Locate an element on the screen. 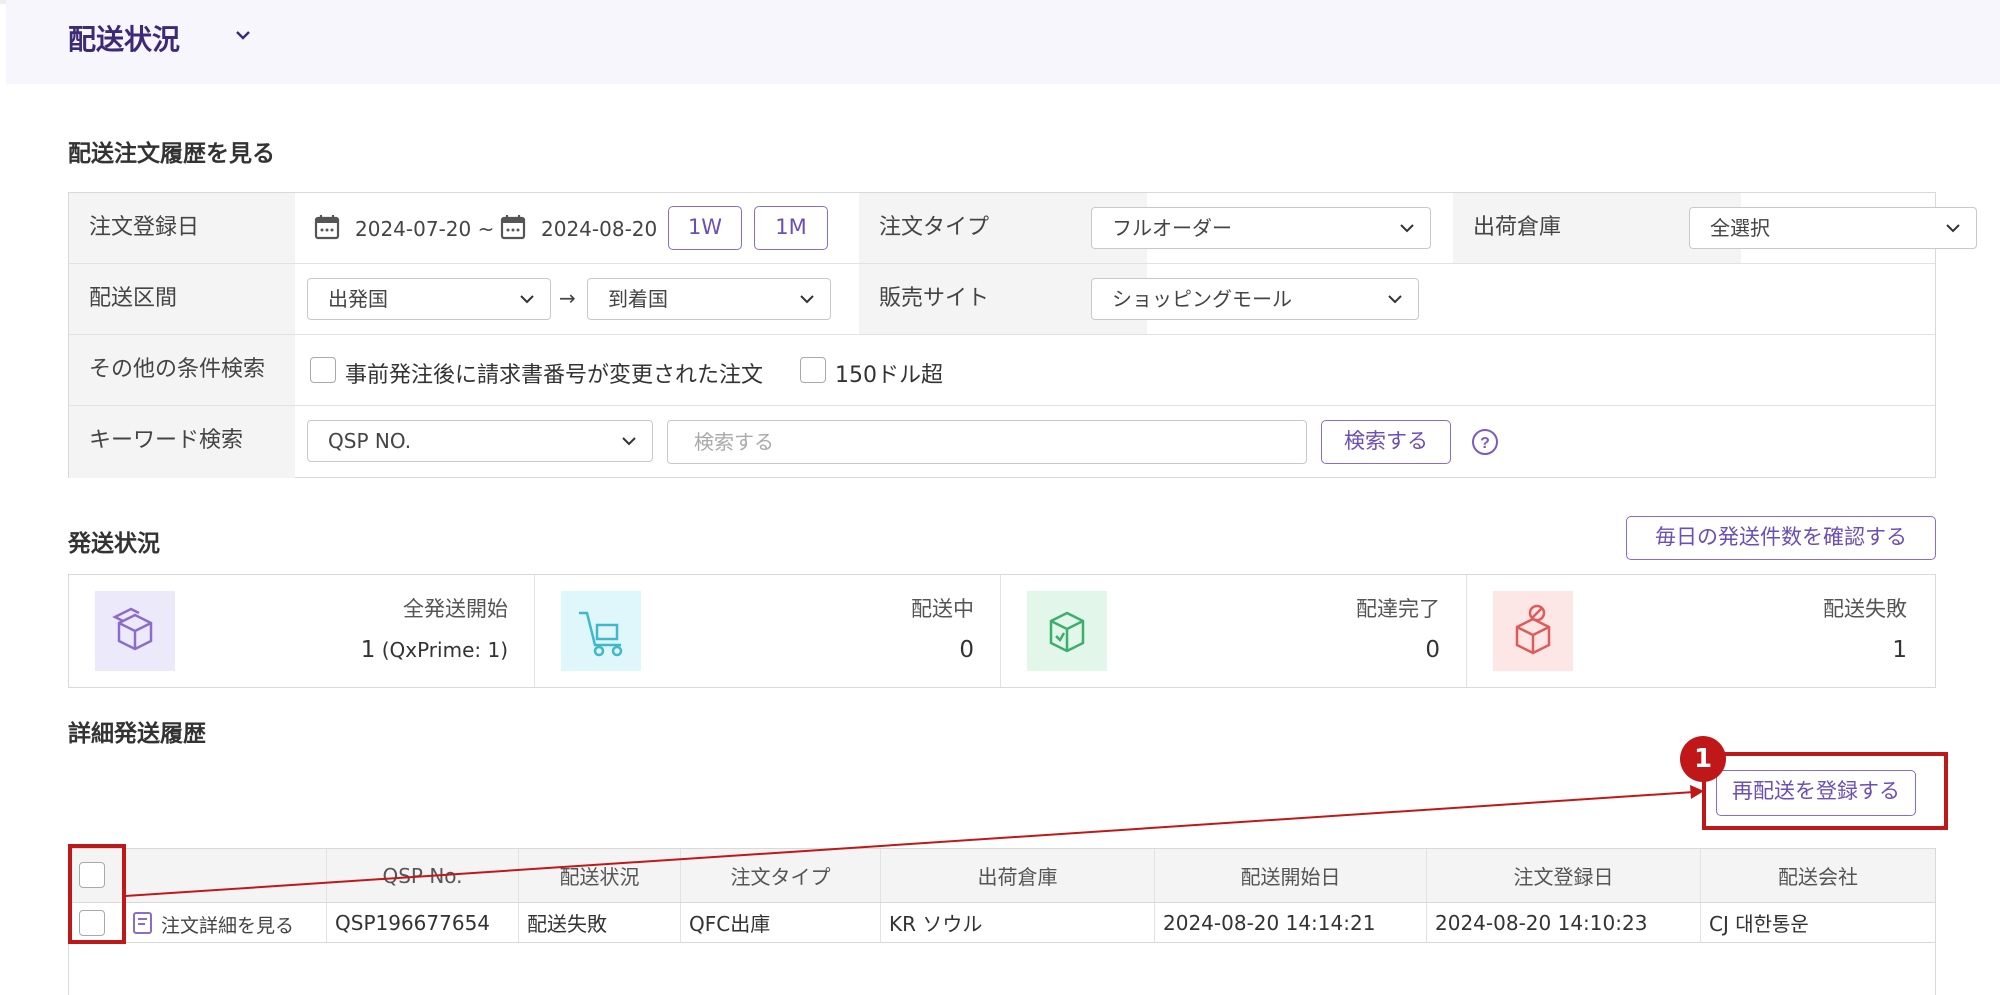 Image resolution: width=2000 pixels, height=995 pixels. warehouse-cell: KR ソウル is located at coordinates (1018, 922).